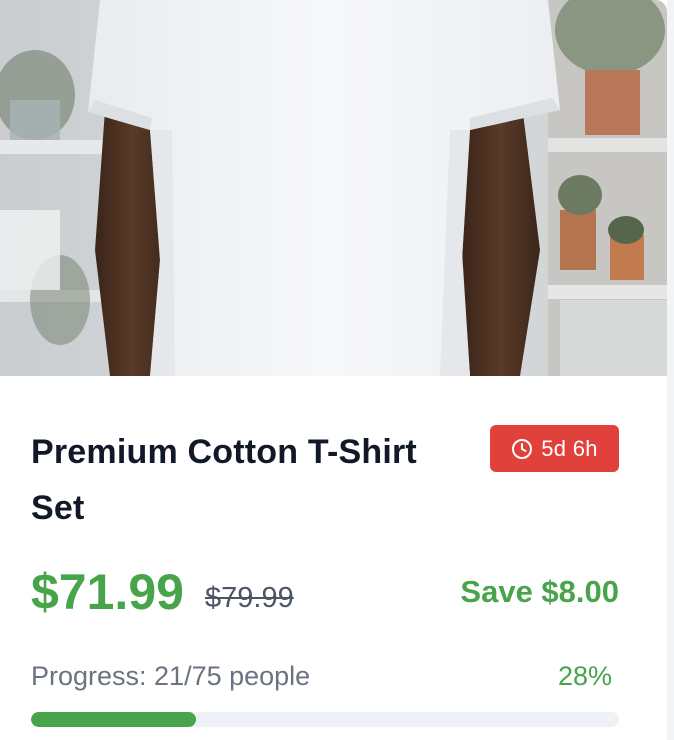 The height and width of the screenshot is (740, 674). Describe the element at coordinates (584, 676) in the screenshot. I see `progress-percent: 28%` at that location.